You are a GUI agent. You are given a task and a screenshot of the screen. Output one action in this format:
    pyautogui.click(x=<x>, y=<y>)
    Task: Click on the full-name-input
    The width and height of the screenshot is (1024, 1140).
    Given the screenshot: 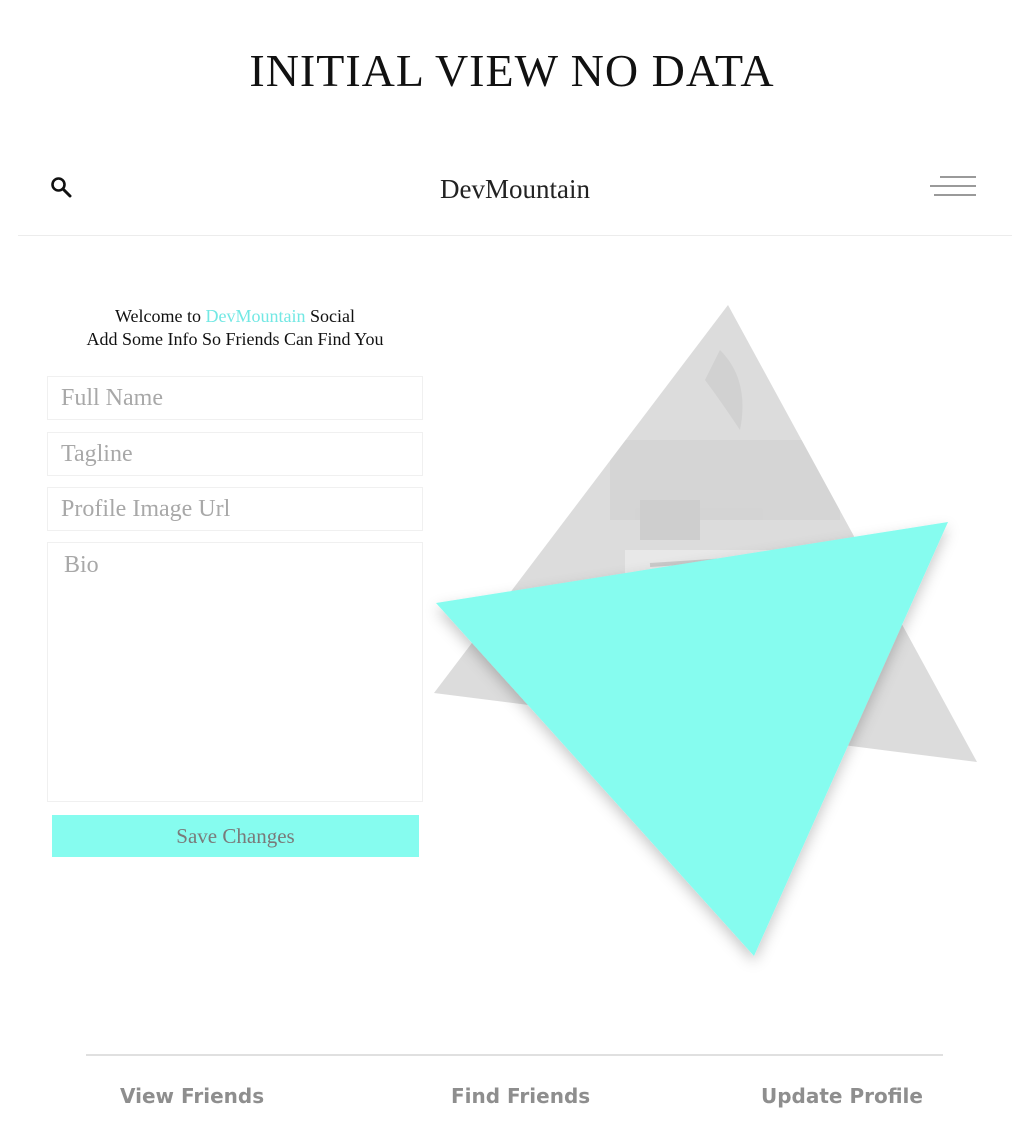 What is the action you would take?
    pyautogui.click(x=235, y=398)
    